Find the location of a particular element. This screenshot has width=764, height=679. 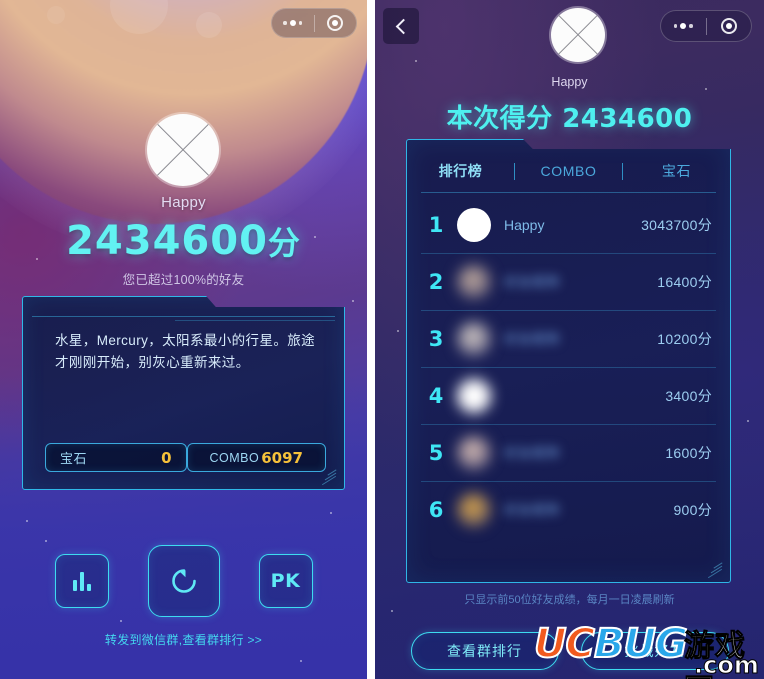

challenge-friend-button: 挑战好友 is located at coordinates (654, 651).